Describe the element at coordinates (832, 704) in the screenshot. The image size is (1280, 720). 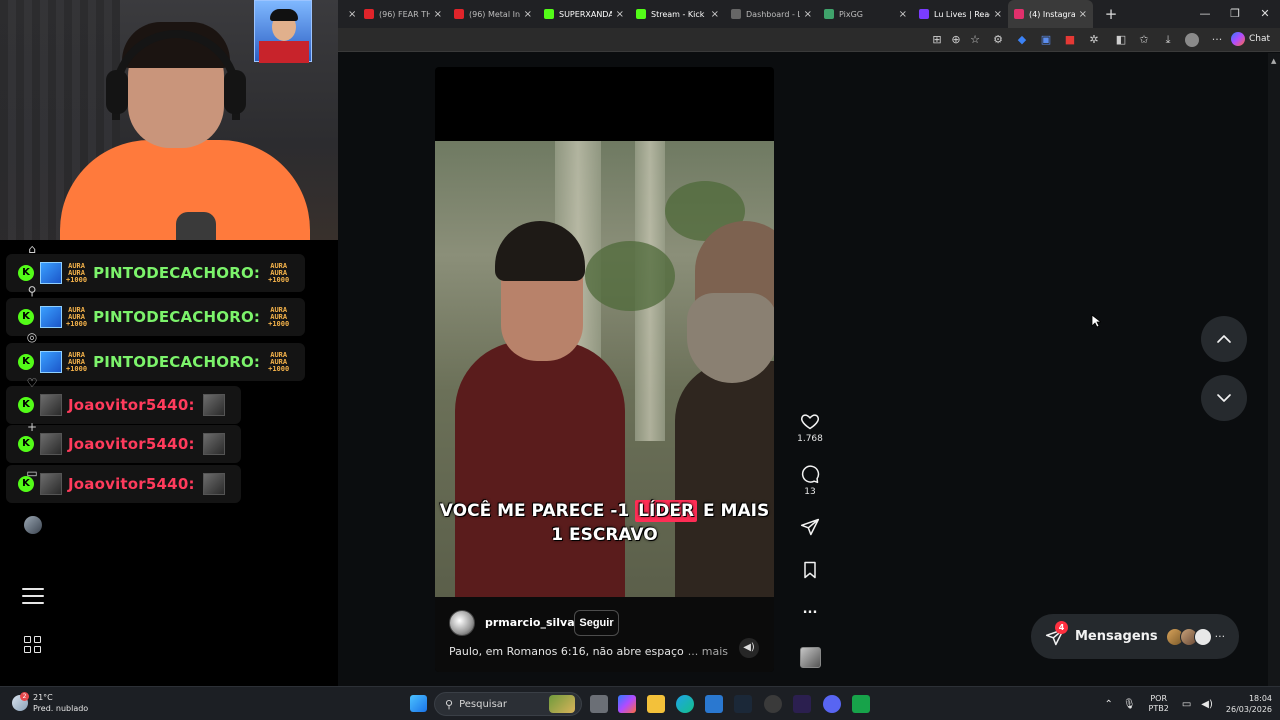
I see `discord-icon` at that location.